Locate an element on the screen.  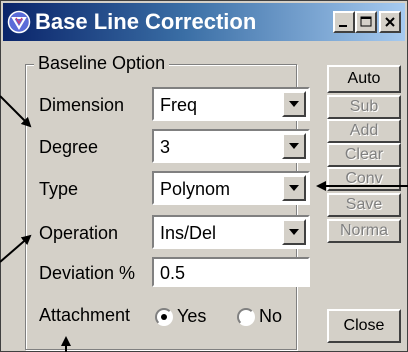
attachment-label: Attachment is located at coordinates (85, 315).